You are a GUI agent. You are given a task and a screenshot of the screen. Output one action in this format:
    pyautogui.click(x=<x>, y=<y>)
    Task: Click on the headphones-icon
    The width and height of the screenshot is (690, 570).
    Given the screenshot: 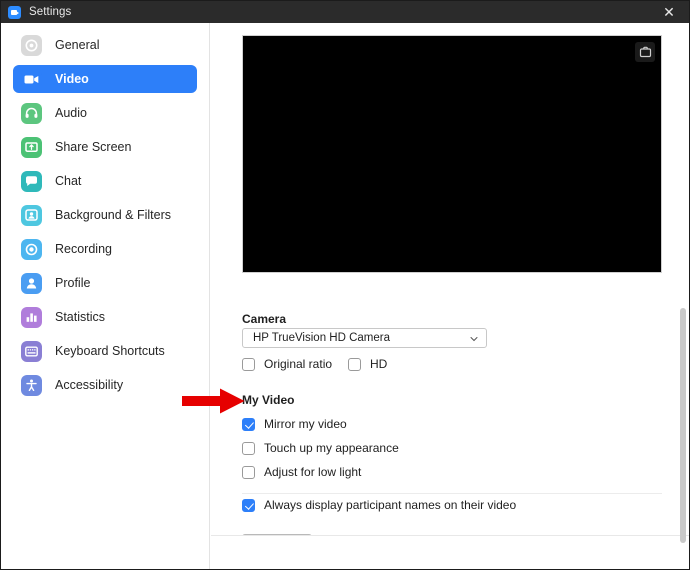 What is the action you would take?
    pyautogui.click(x=31, y=113)
    